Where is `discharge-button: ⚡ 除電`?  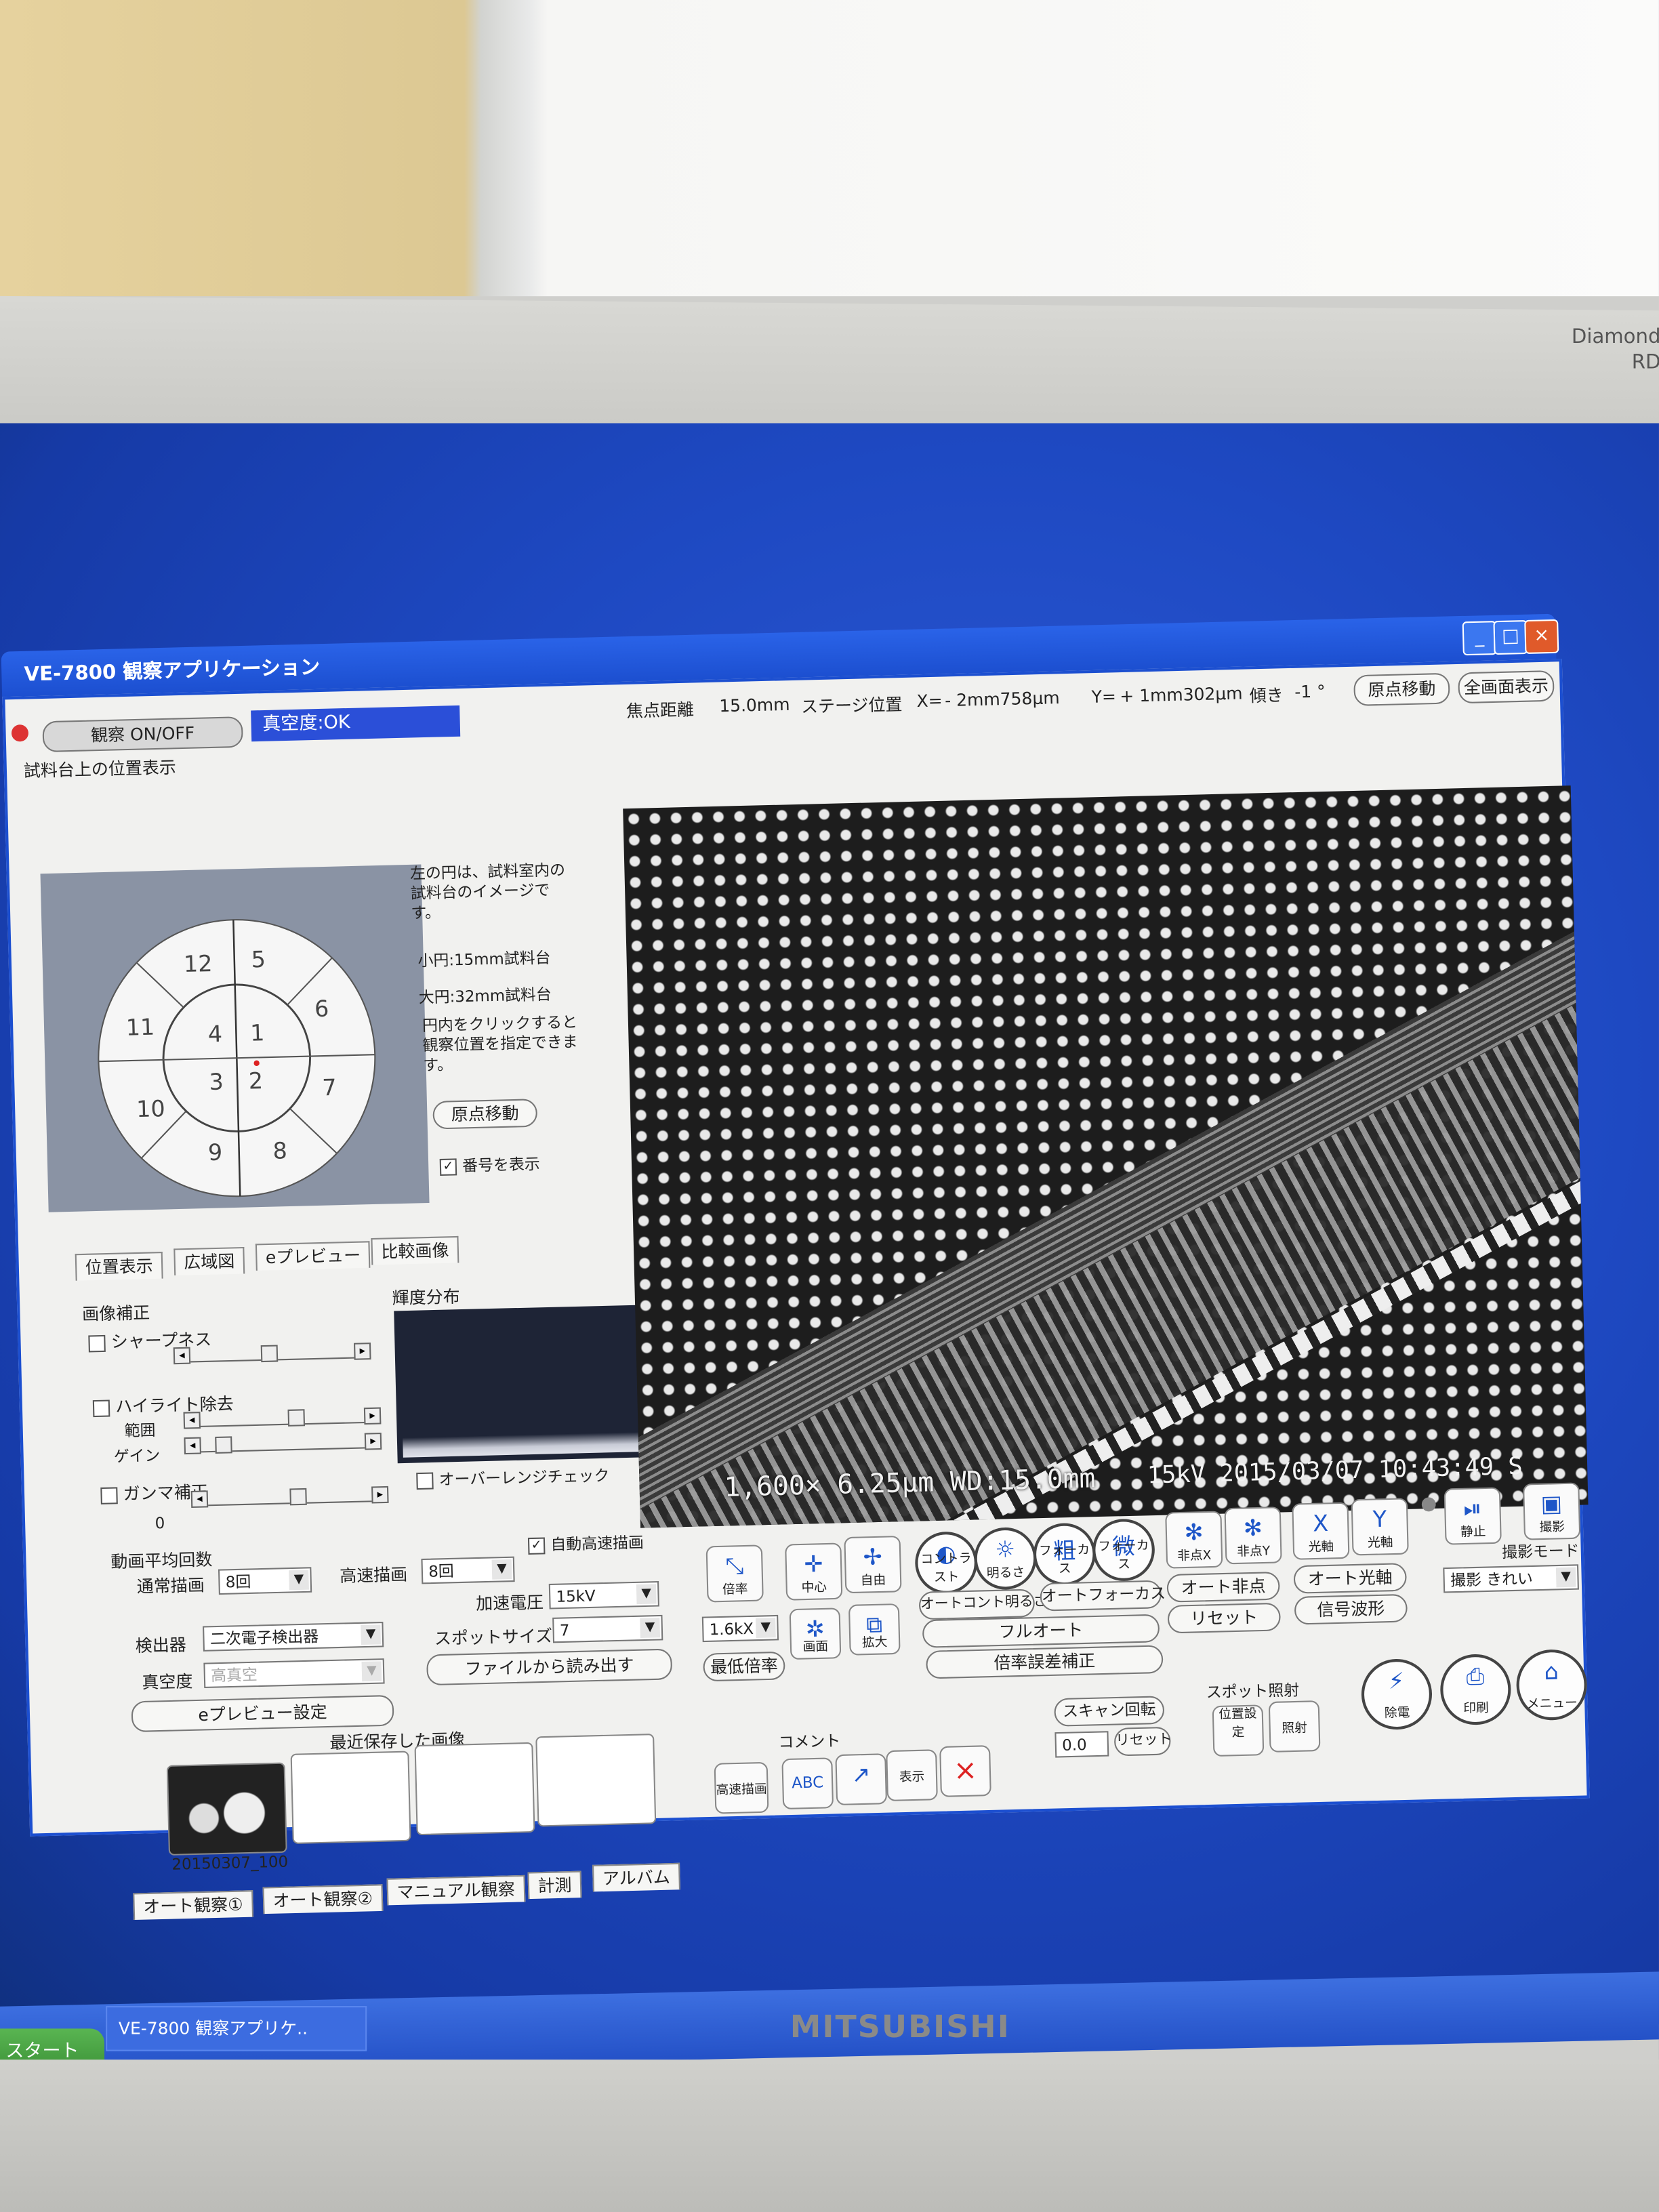
discharge-button: ⚡ 除電 is located at coordinates (1397, 1695).